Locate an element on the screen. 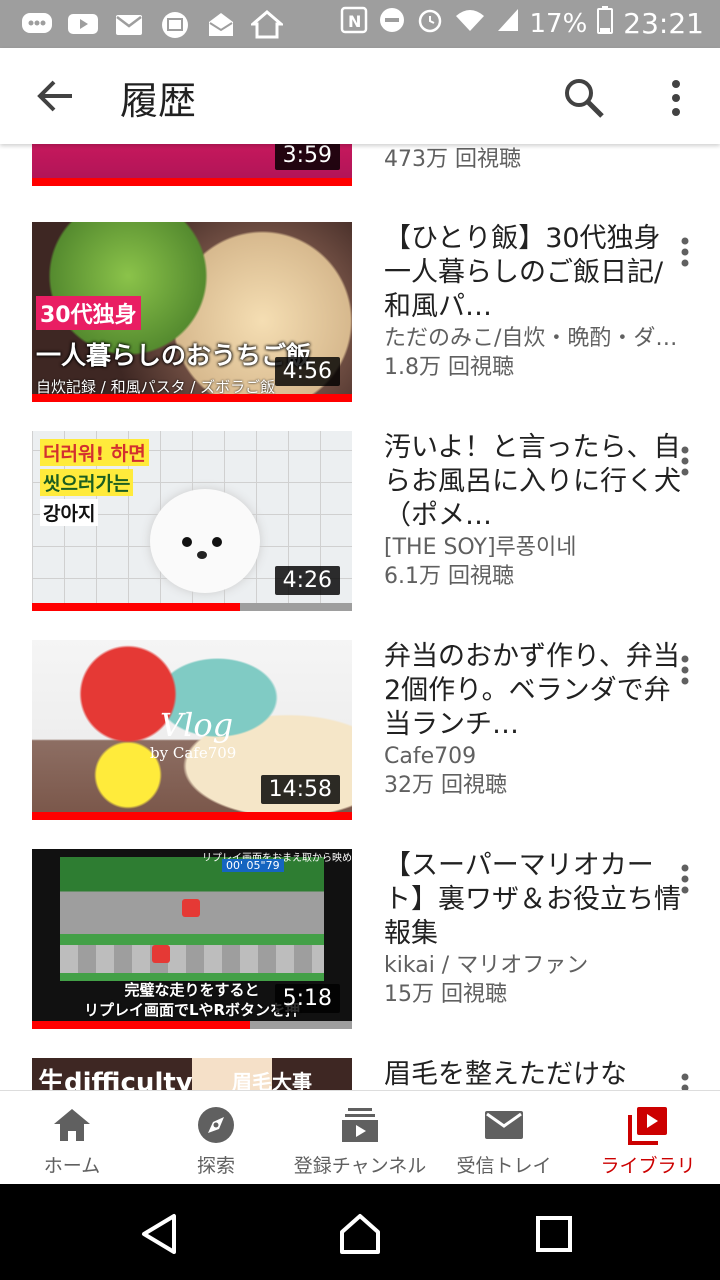 This screenshot has height=1280, width=720. svg-text: N is located at coordinates (354, 21).